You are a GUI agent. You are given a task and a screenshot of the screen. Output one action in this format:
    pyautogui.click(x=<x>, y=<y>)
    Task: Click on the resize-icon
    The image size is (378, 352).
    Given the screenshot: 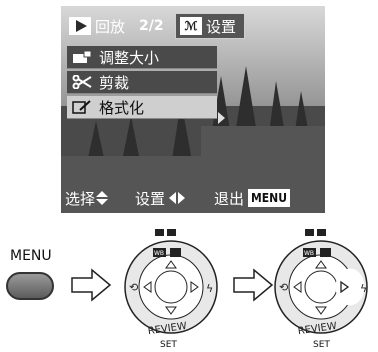 What is the action you would take?
    pyautogui.click(x=82, y=57)
    